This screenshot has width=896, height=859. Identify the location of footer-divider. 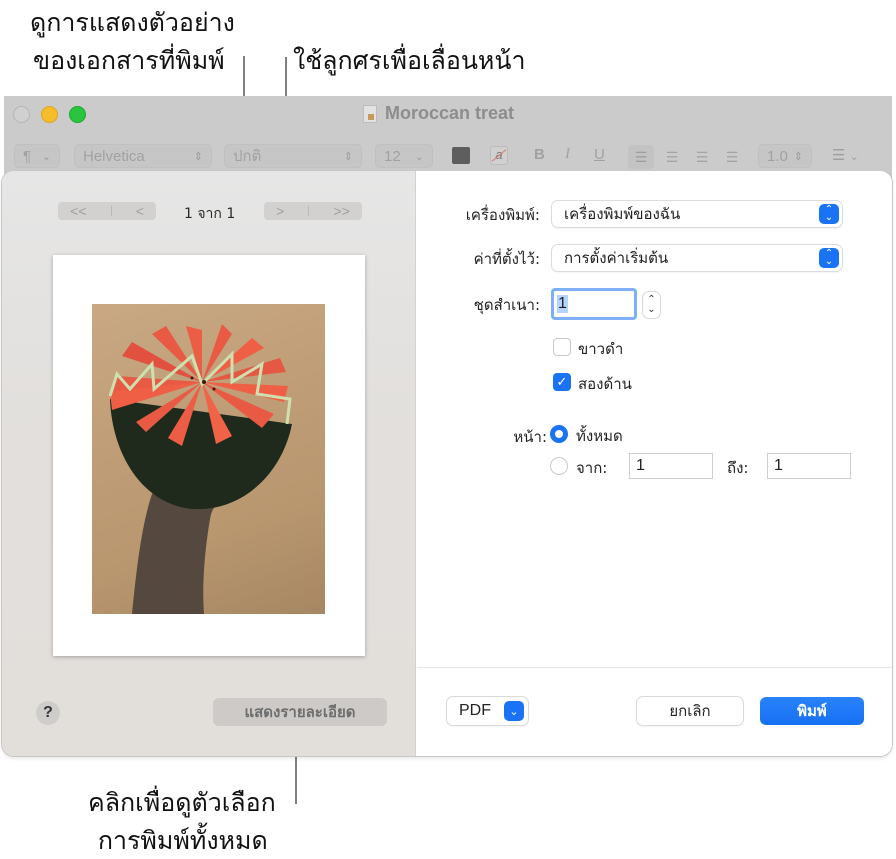
(654, 667).